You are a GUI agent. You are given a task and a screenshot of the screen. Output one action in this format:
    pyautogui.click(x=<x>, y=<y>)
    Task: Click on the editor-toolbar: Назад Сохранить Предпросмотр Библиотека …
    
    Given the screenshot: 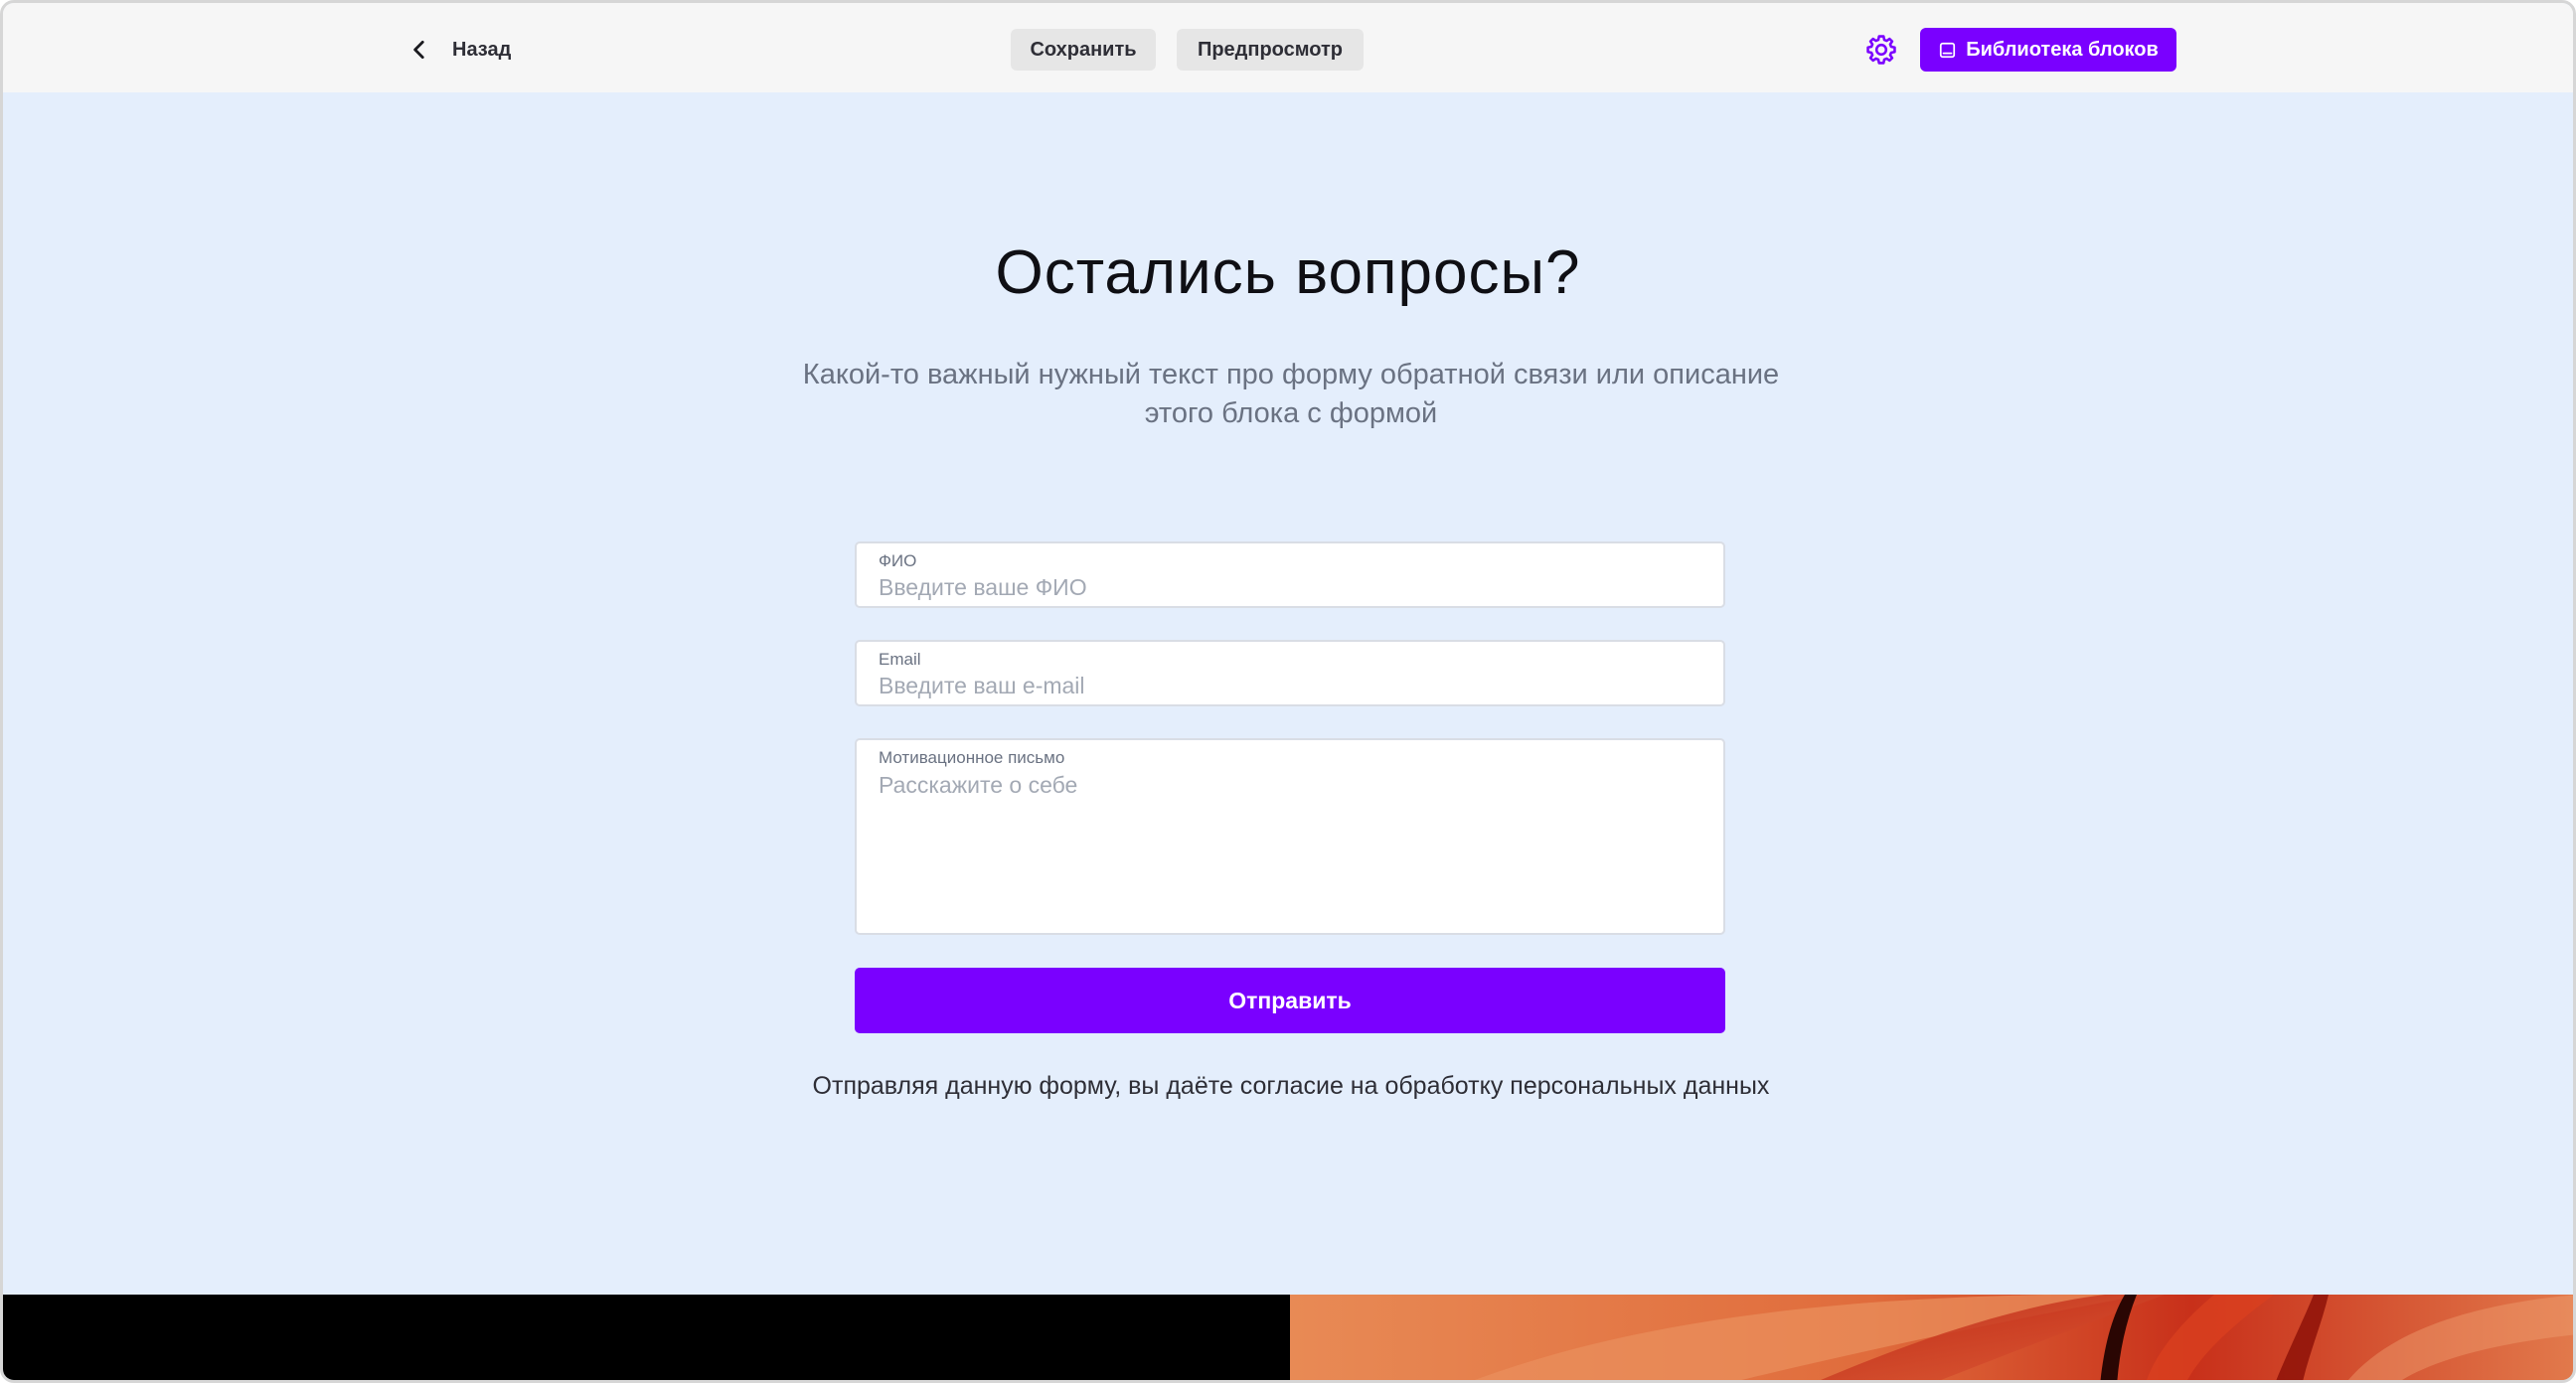 What is the action you would take?
    pyautogui.click(x=1288, y=47)
    